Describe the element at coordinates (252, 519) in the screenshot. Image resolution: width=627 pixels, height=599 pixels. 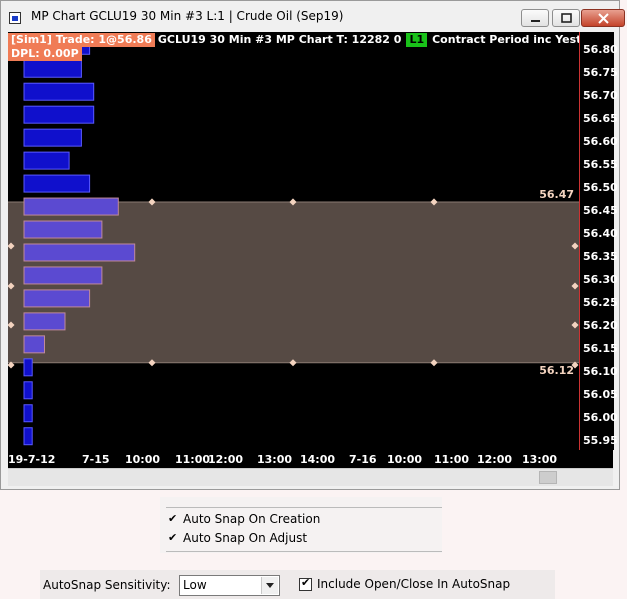
I see `menu-item-label: Auto Snap On Creation` at that location.